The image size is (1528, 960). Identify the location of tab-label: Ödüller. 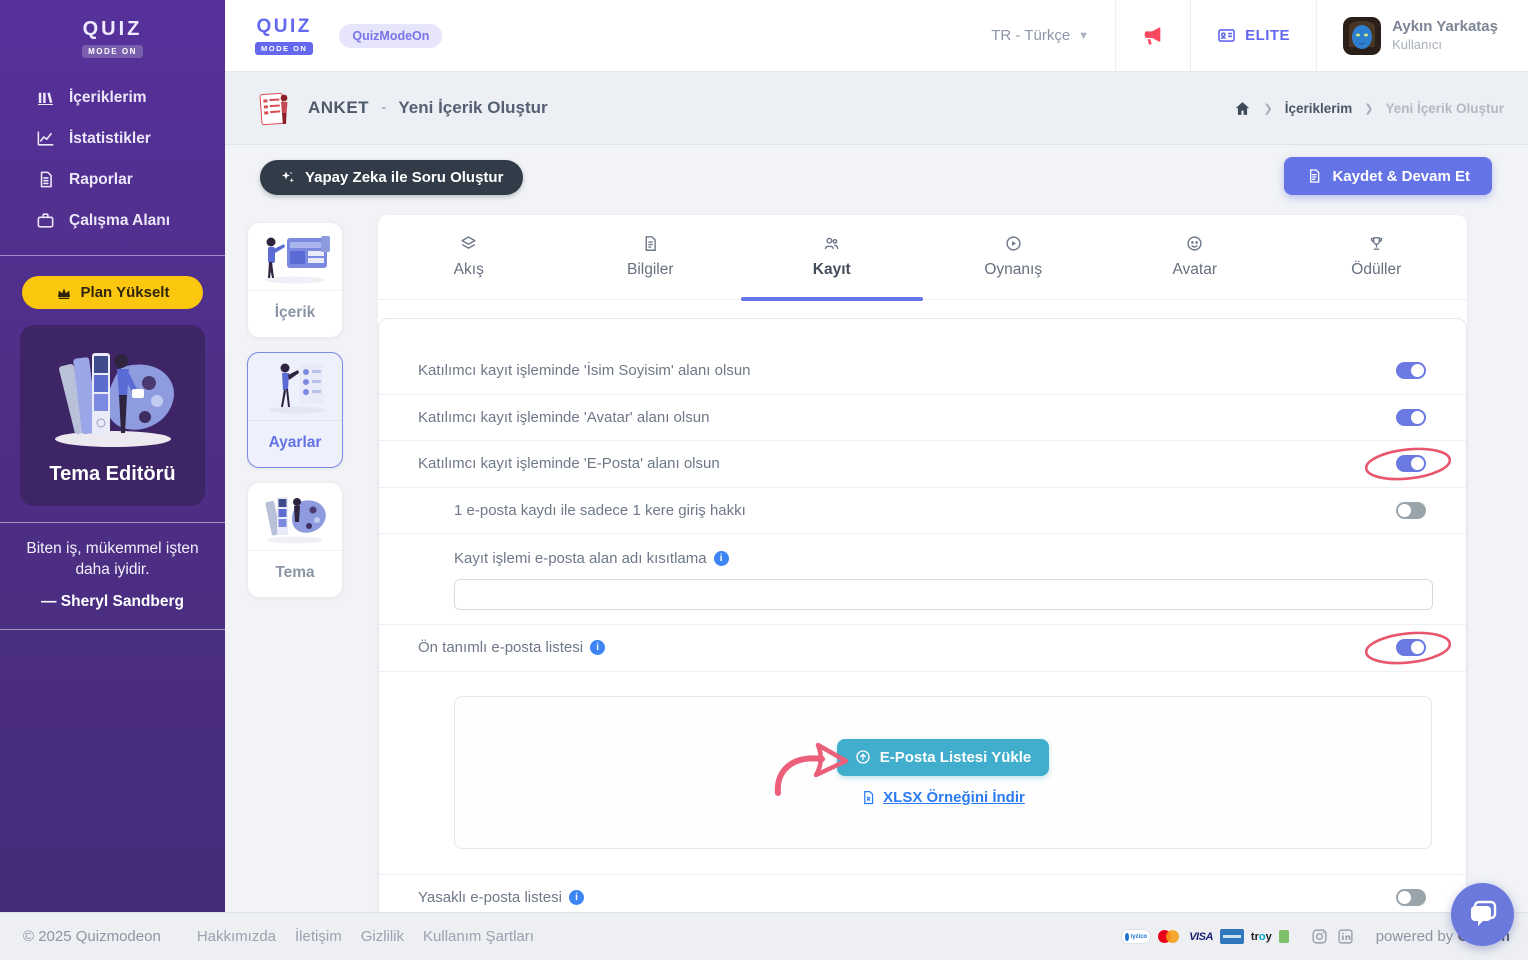
(1376, 269).